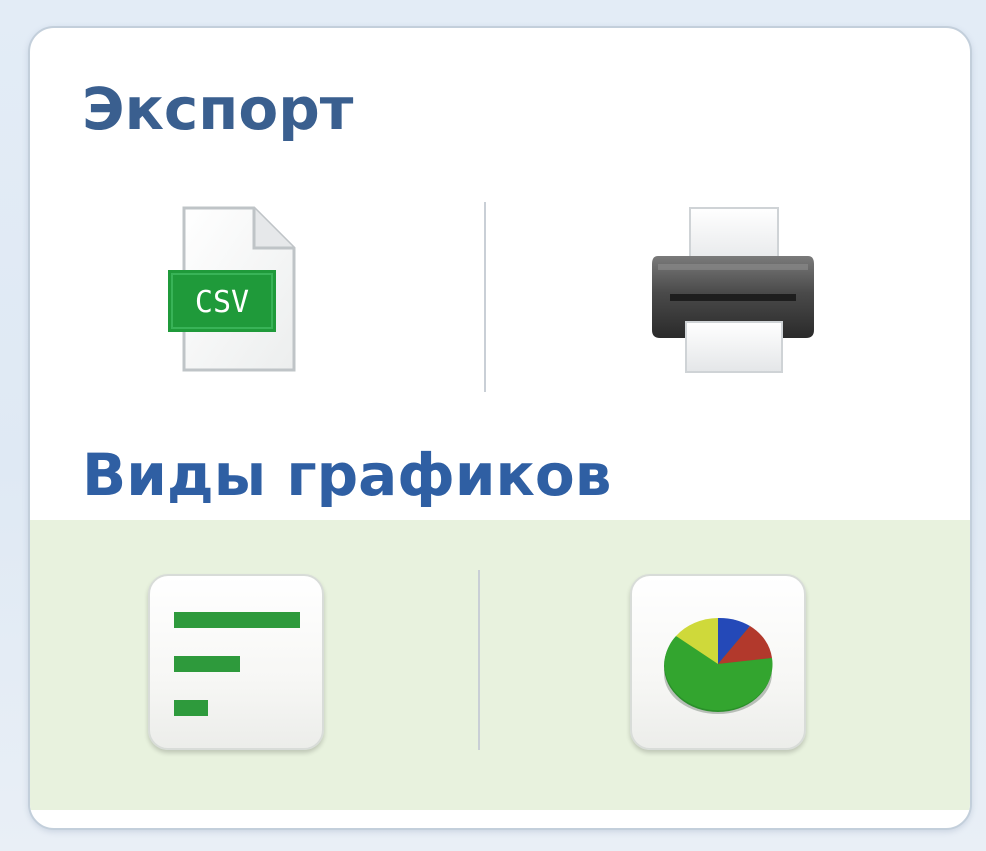 This screenshot has width=986, height=851. Describe the element at coordinates (479, 660) in the screenshot. I see `chart-types-divider` at that location.